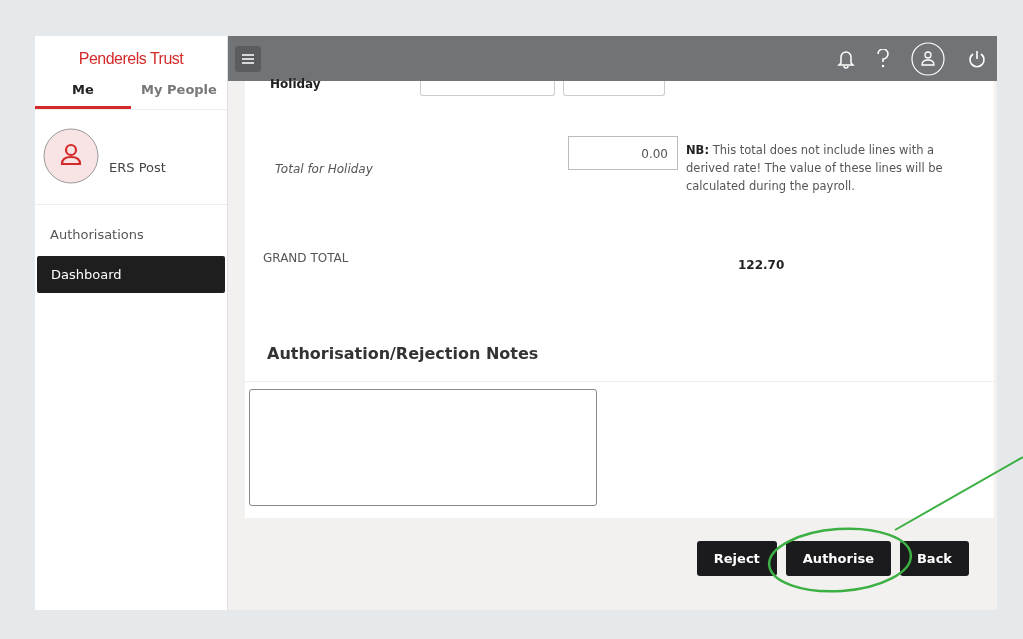 Image resolution: width=1023 pixels, height=639 pixels. I want to click on power-icon, so click(977, 58).